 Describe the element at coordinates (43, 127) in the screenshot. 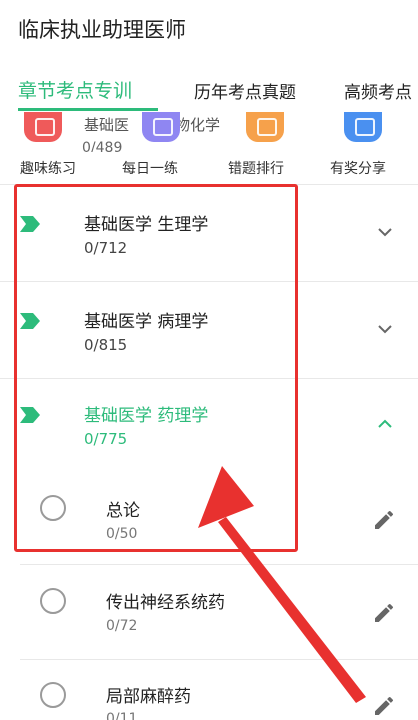

I see `practice-icon` at that location.